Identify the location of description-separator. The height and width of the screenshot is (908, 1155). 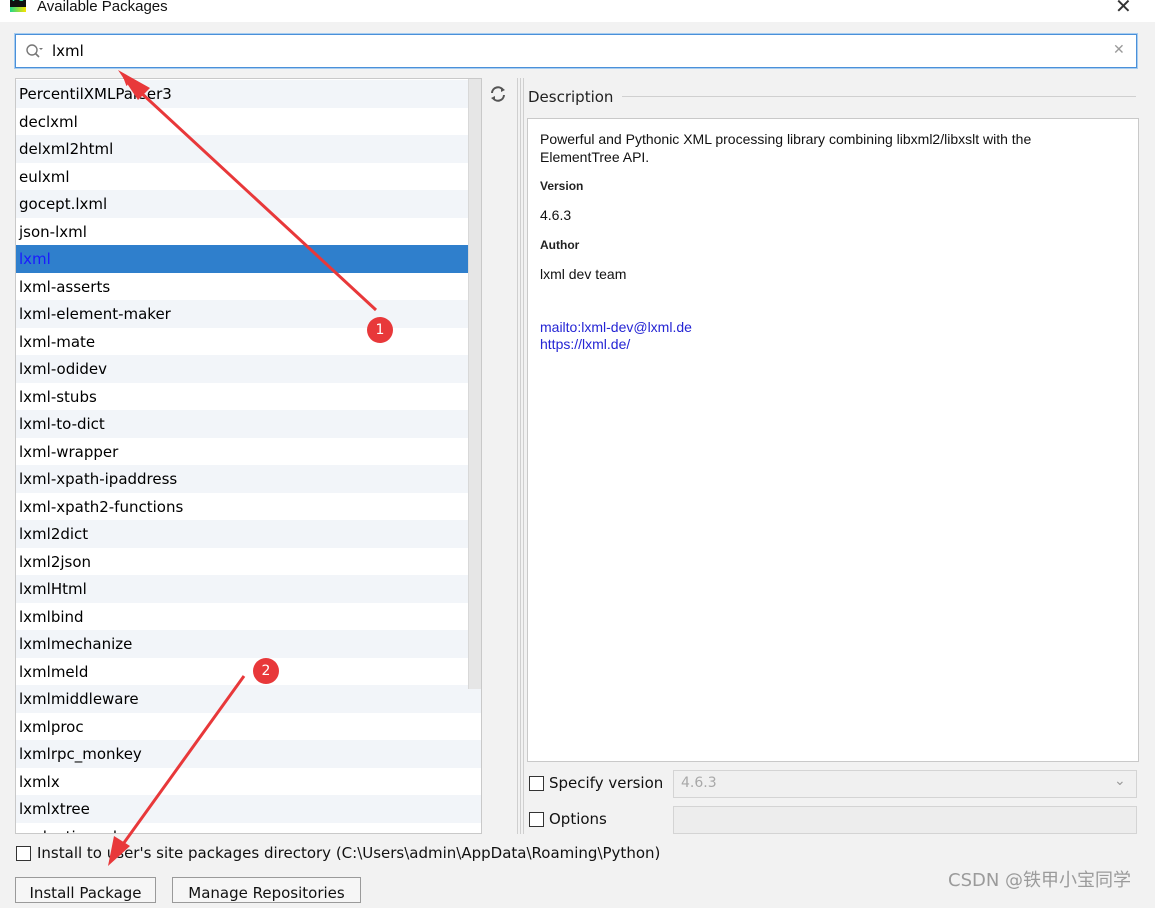
(879, 96).